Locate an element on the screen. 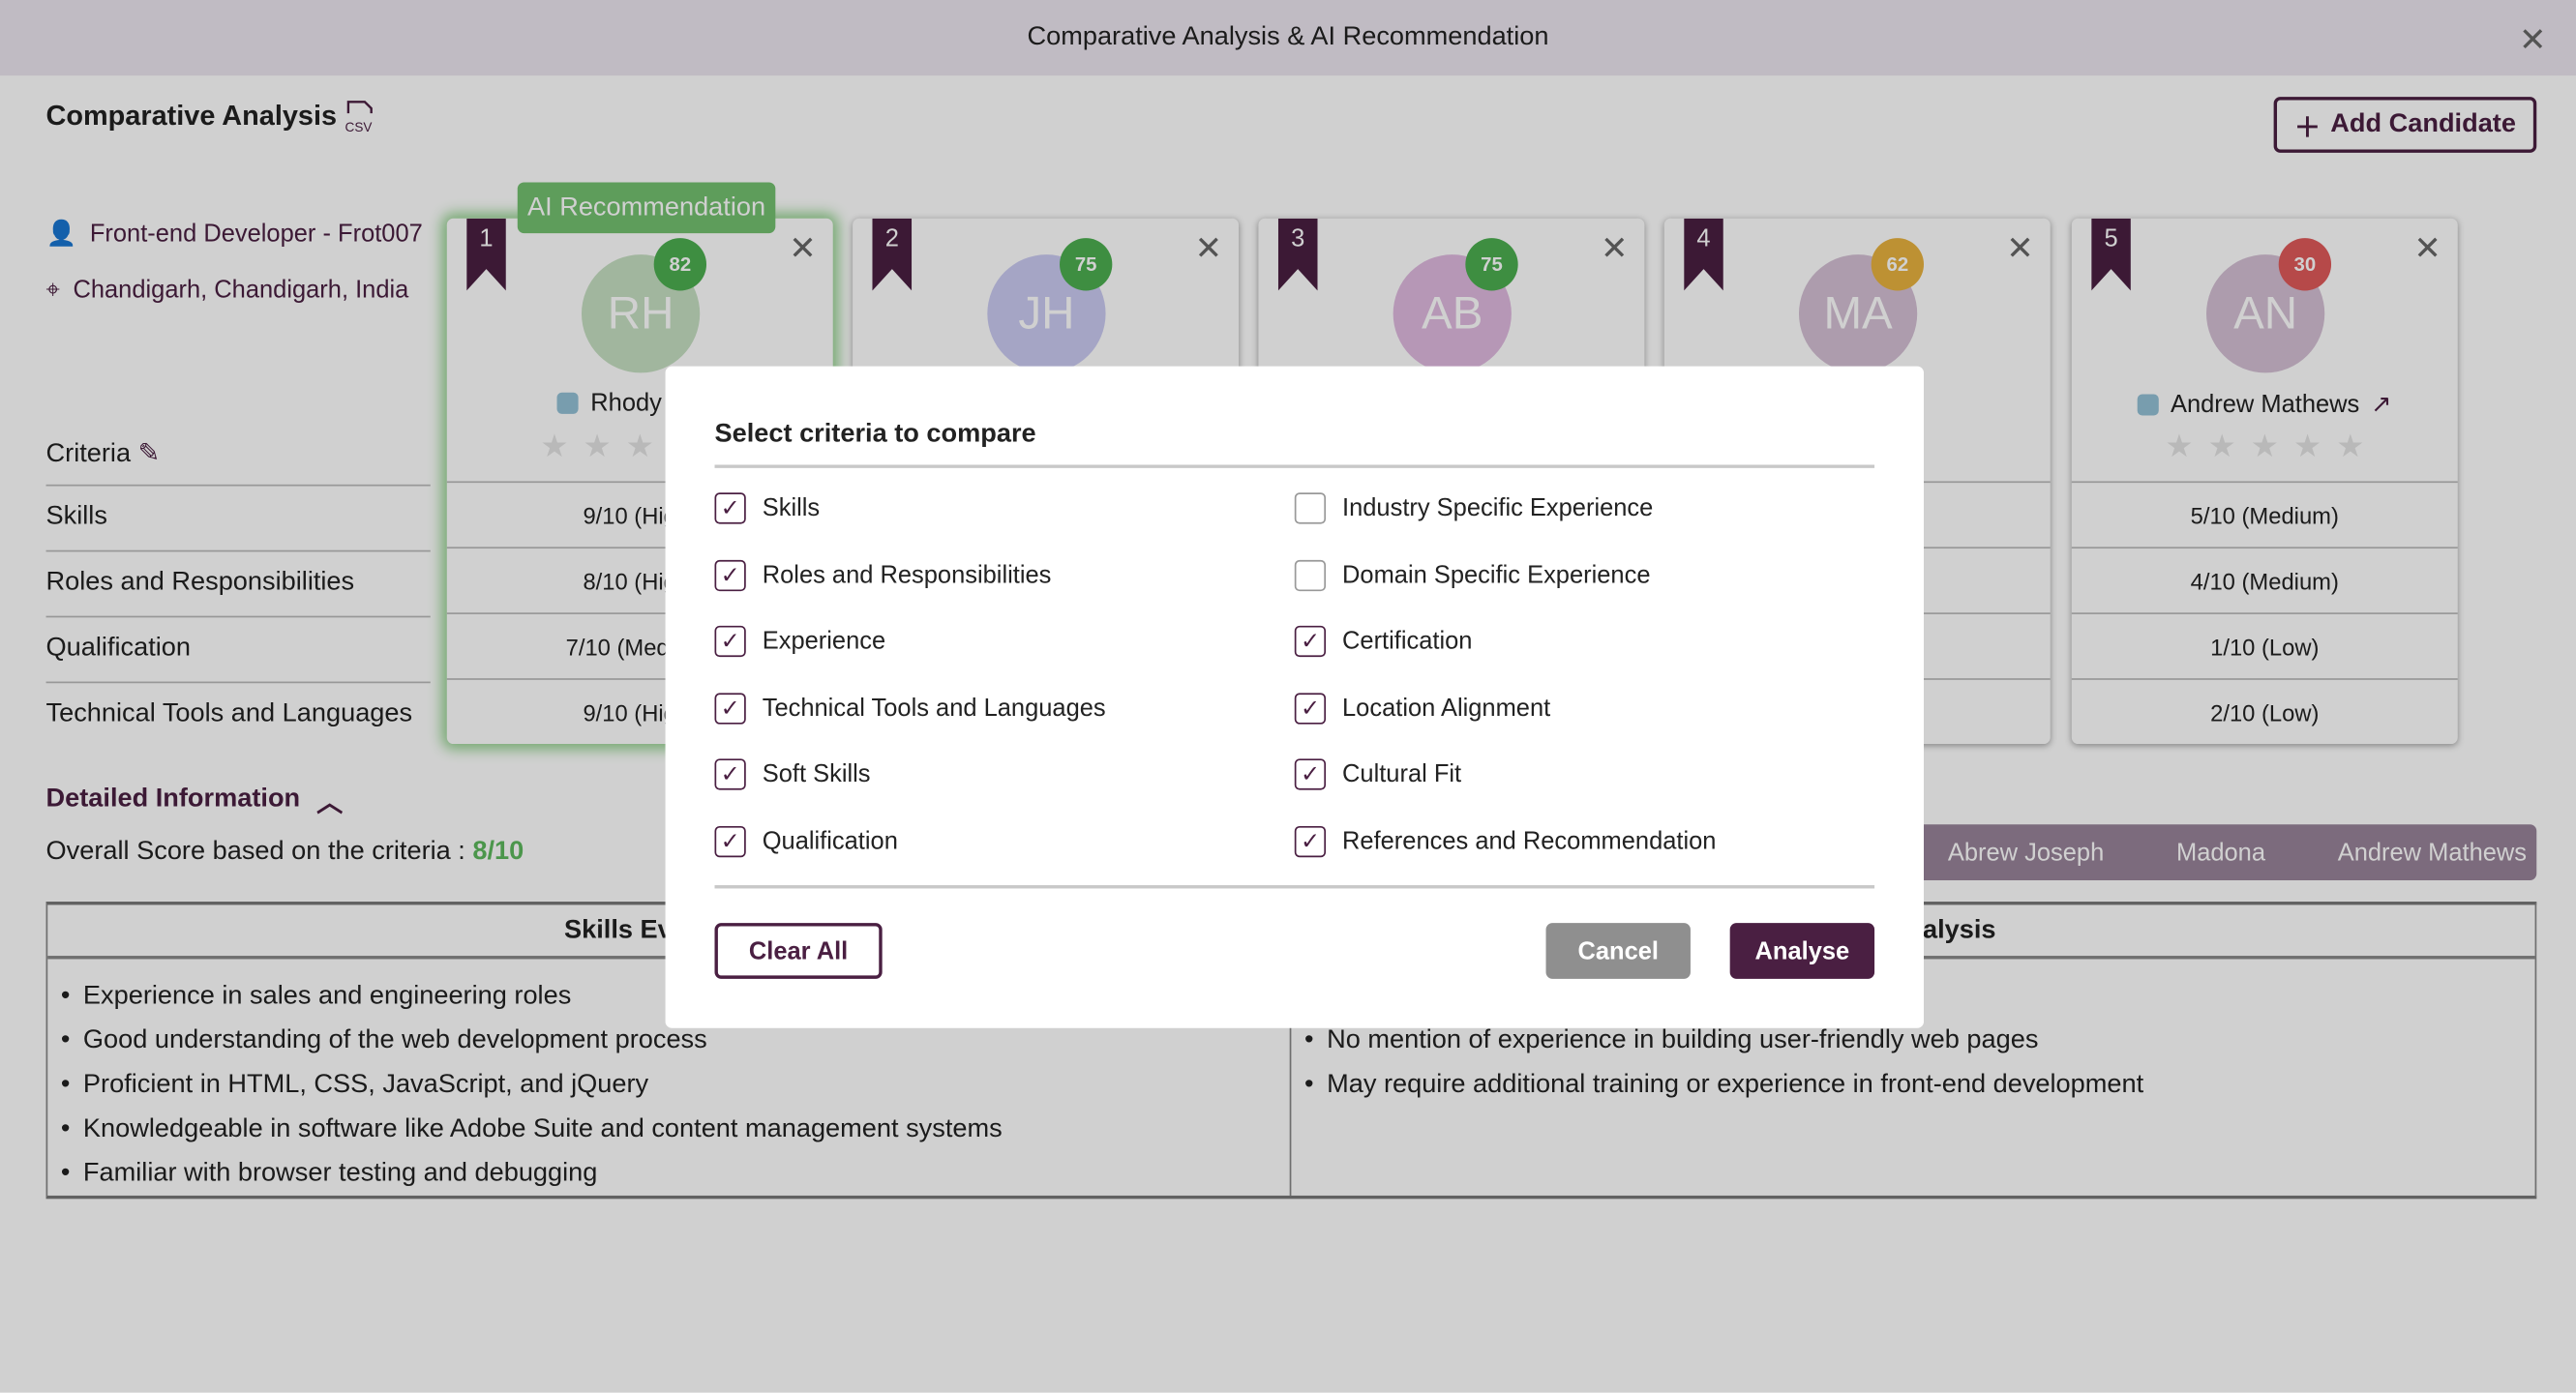  analyse-button: Analyse is located at coordinates (1802, 951).